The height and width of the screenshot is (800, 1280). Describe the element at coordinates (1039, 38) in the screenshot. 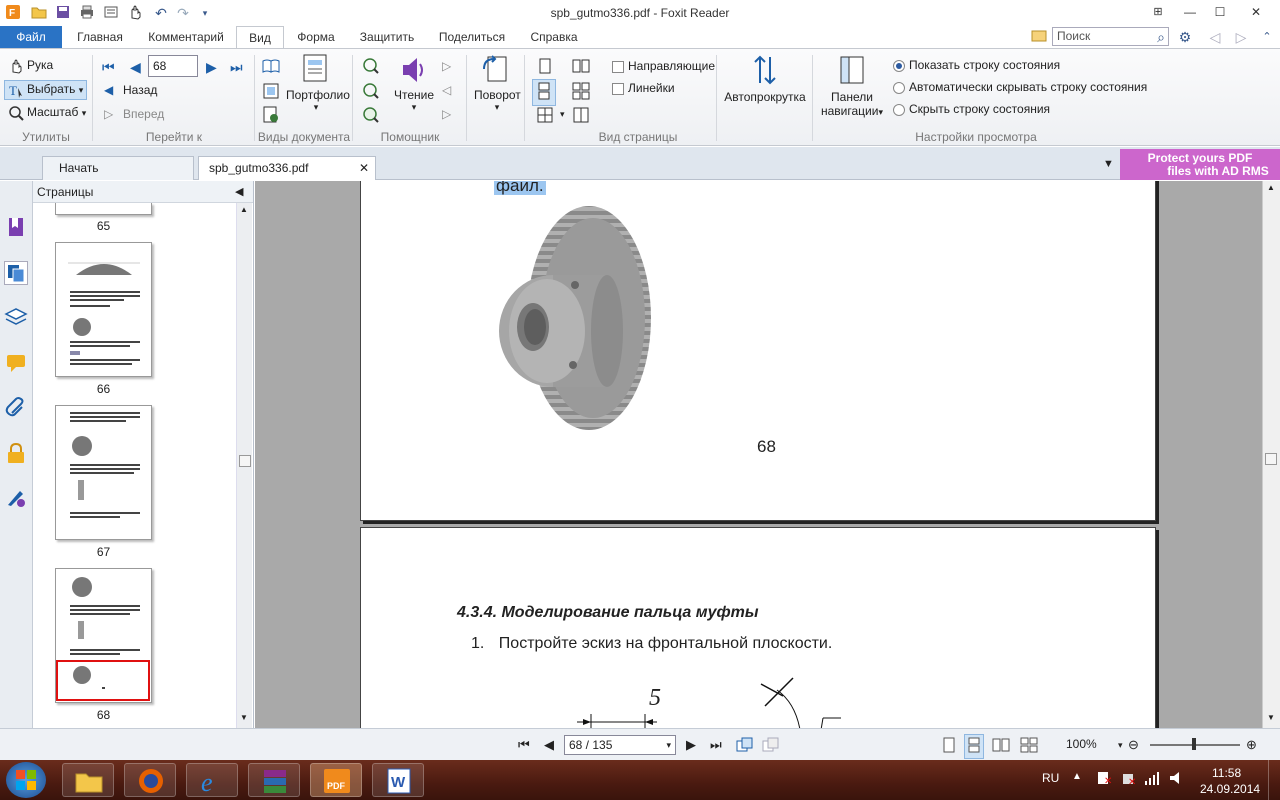

I see `skin-icon` at that location.